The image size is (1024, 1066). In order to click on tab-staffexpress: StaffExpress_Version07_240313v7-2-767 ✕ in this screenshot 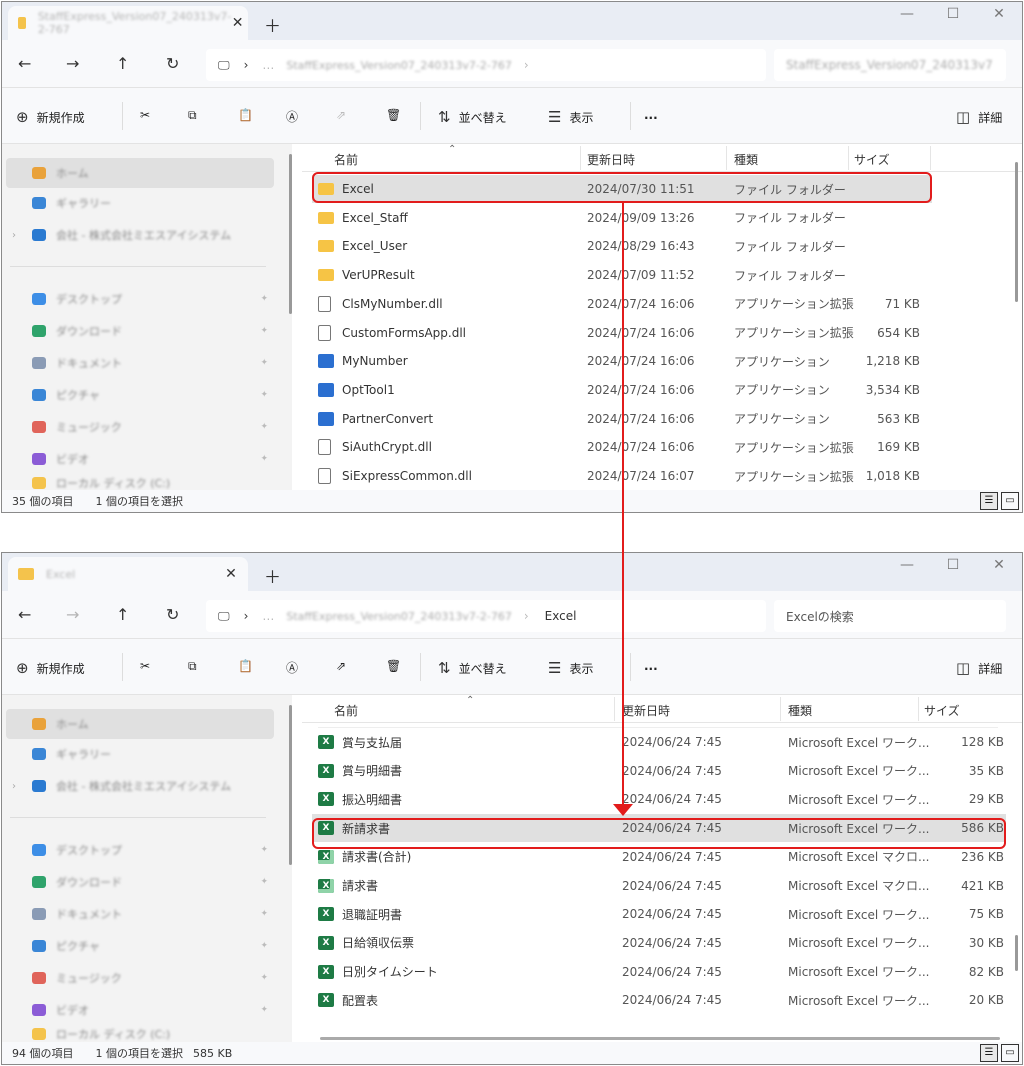, I will do `click(128, 23)`.